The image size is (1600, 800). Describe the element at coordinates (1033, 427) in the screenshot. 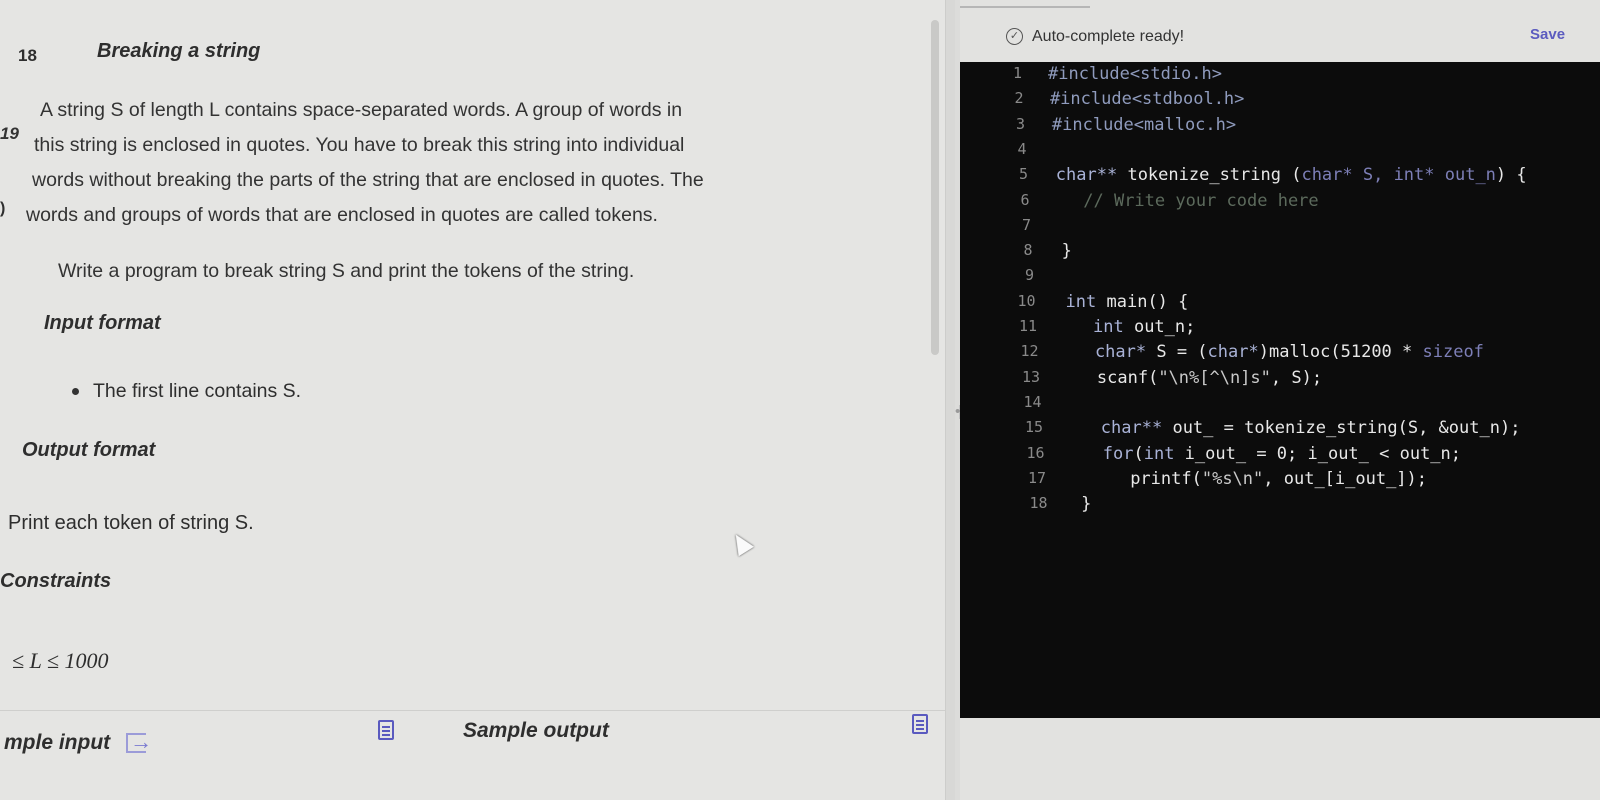

I see `line-number: 15` at that location.